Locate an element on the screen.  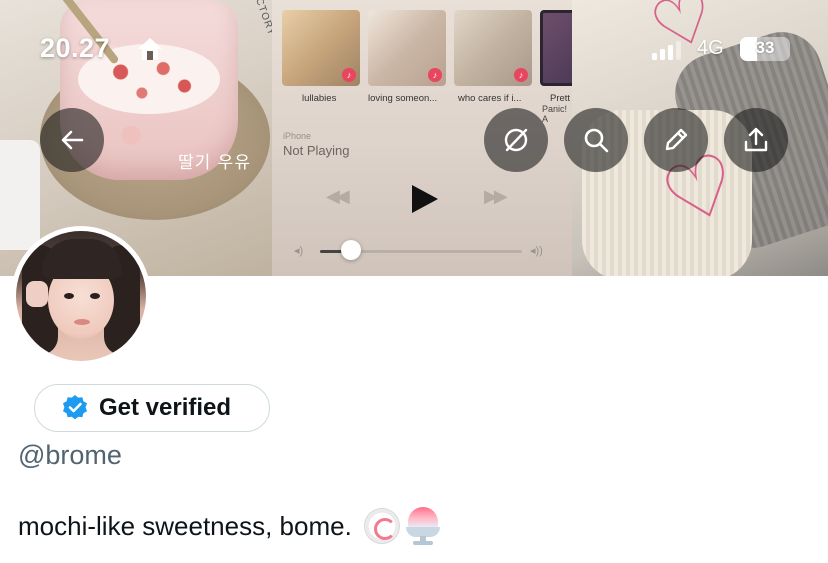
edit-button is located at coordinates (676, 140).